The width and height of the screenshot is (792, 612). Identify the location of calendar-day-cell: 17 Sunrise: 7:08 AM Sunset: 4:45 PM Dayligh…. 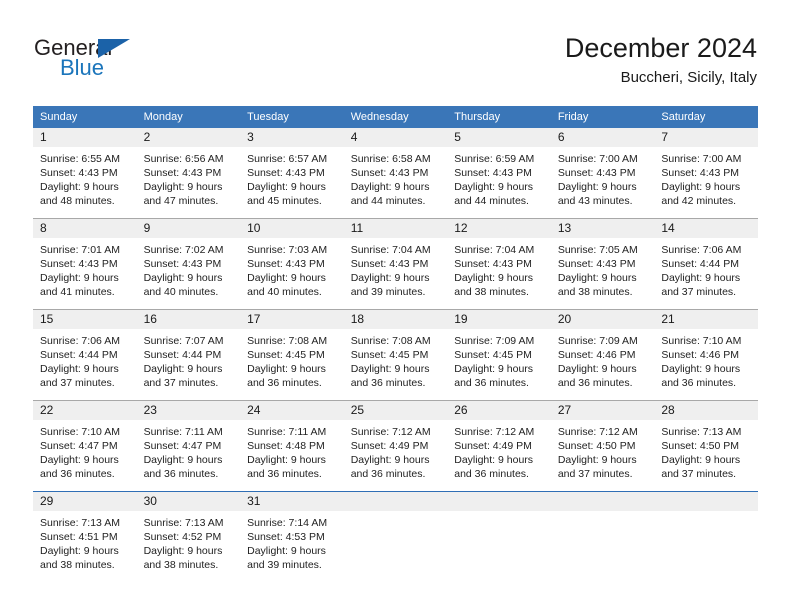
(292, 355).